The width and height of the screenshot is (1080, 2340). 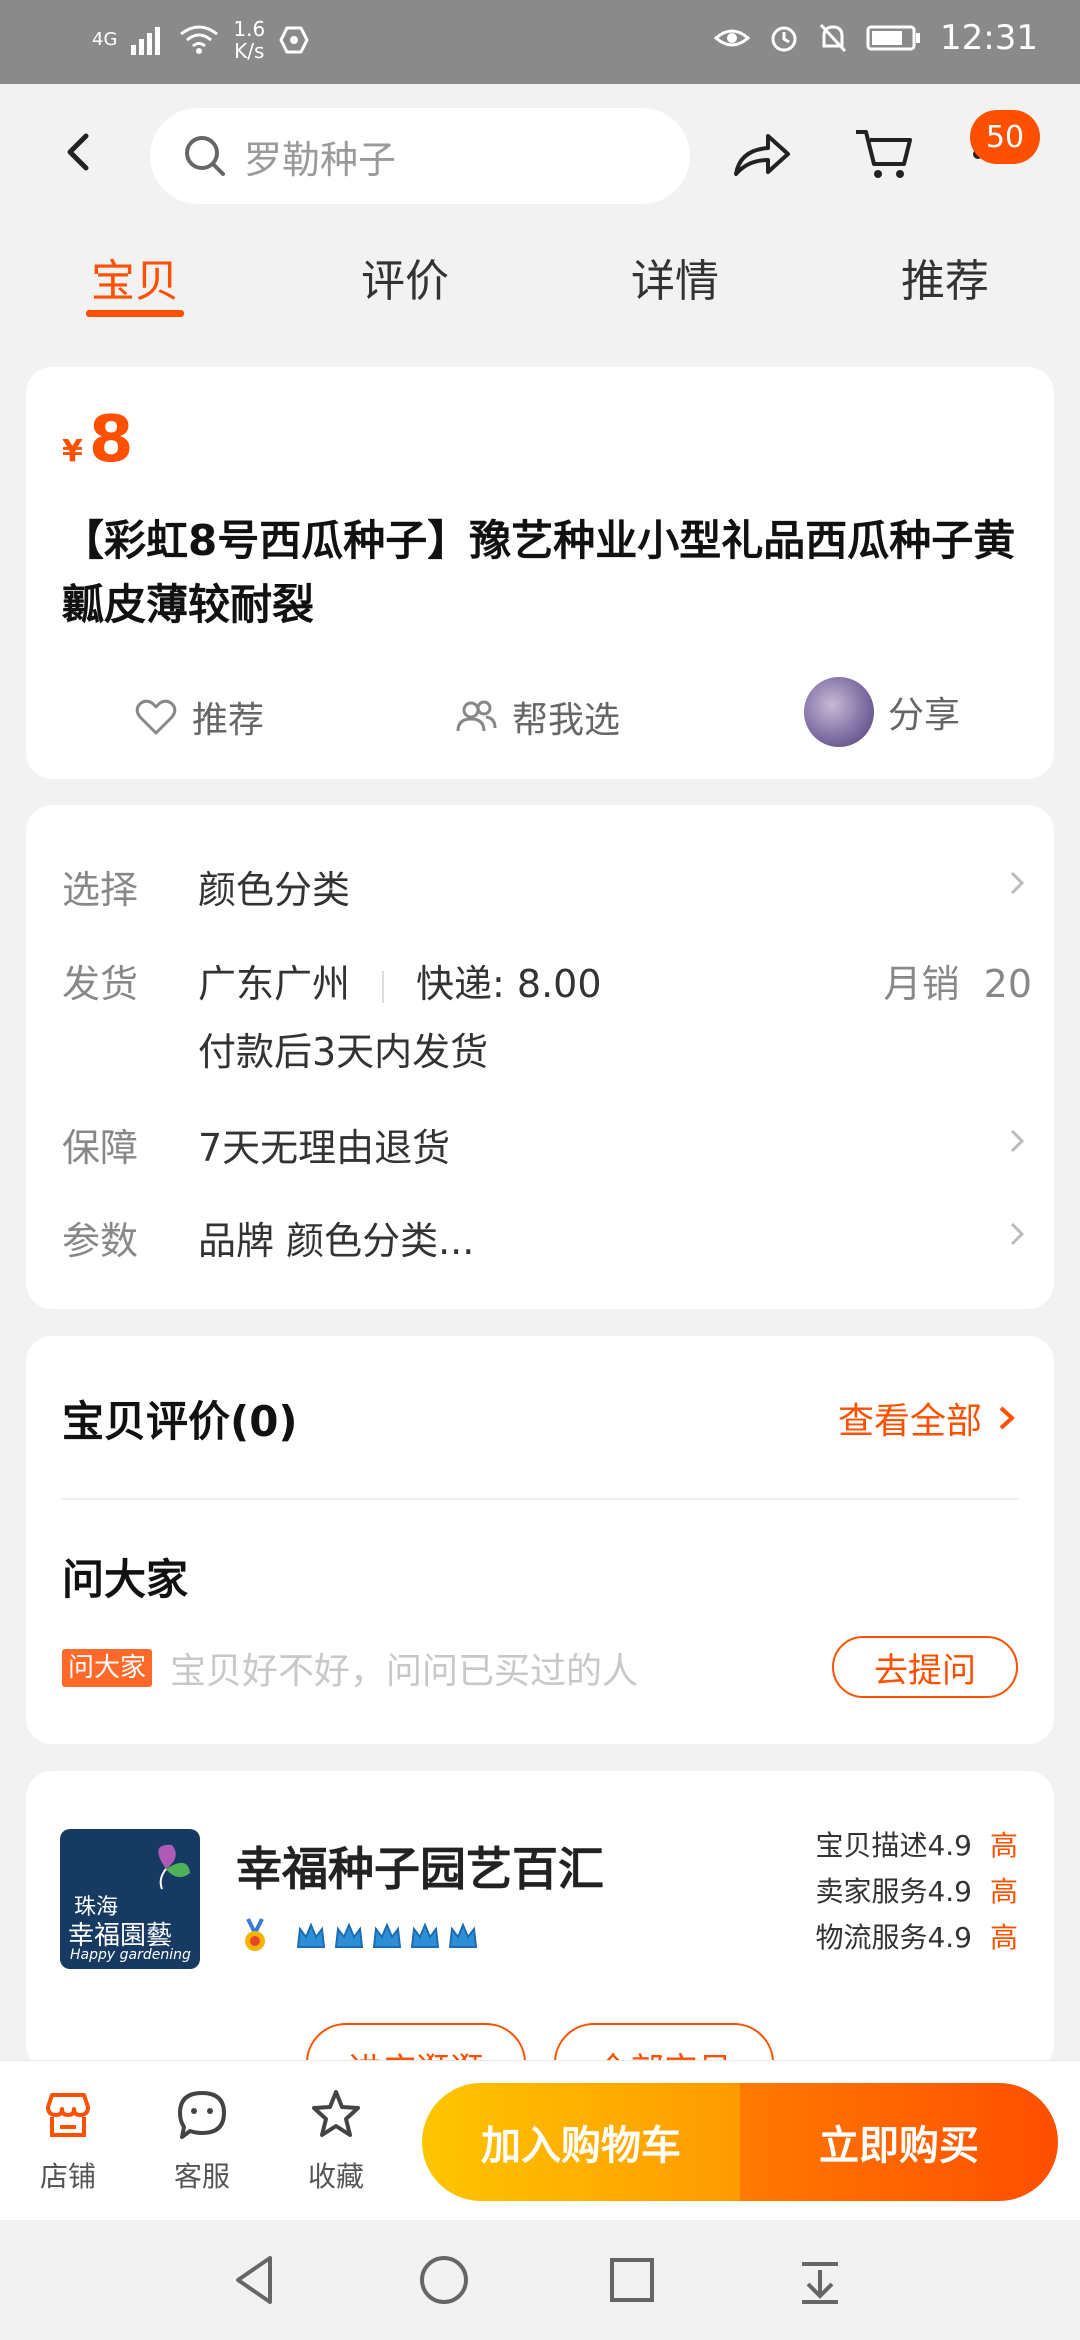 I want to click on nav-notifications-icon, so click(x=820, y=2280).